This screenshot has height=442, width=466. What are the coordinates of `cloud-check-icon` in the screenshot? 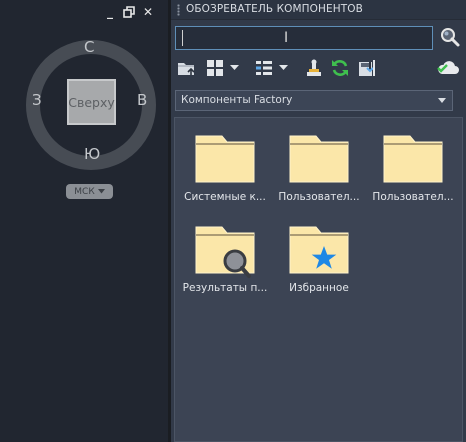 It's located at (448, 67).